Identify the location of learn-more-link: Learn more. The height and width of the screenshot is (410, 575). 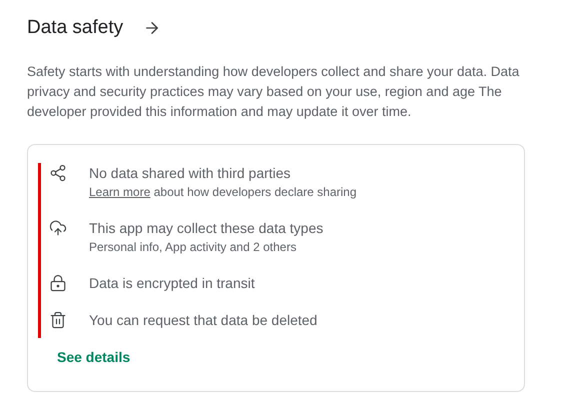
(119, 191).